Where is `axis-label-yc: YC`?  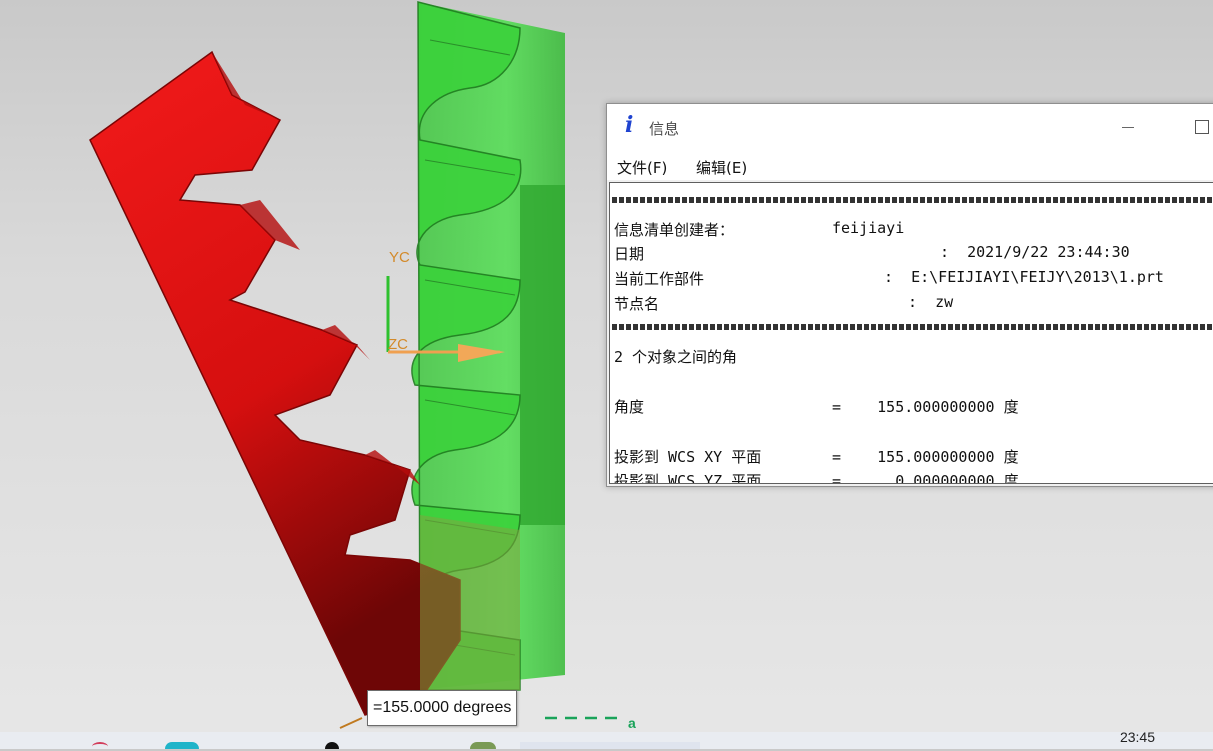 axis-label-yc: YC is located at coordinates (399, 257).